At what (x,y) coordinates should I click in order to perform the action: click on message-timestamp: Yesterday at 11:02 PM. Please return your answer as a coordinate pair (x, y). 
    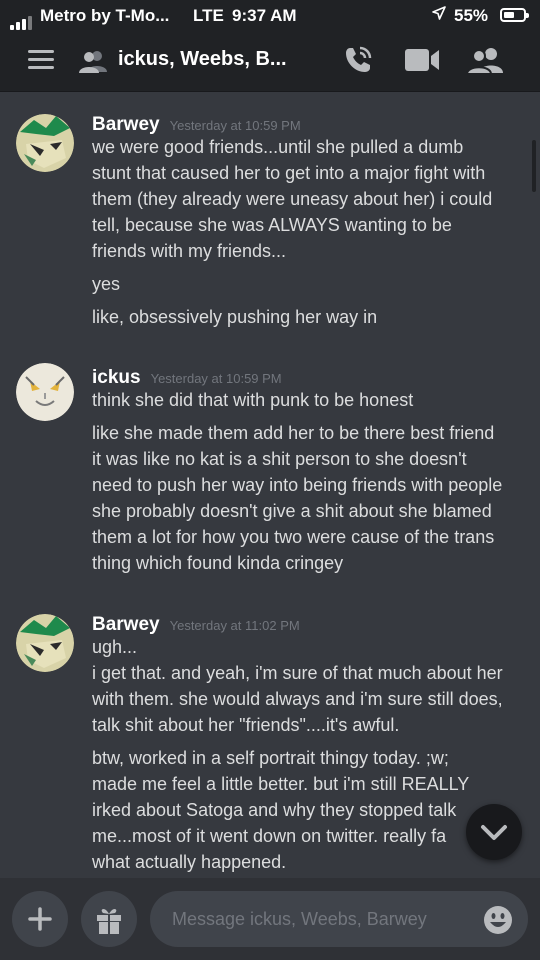
    Looking at the image, I should click on (234, 625).